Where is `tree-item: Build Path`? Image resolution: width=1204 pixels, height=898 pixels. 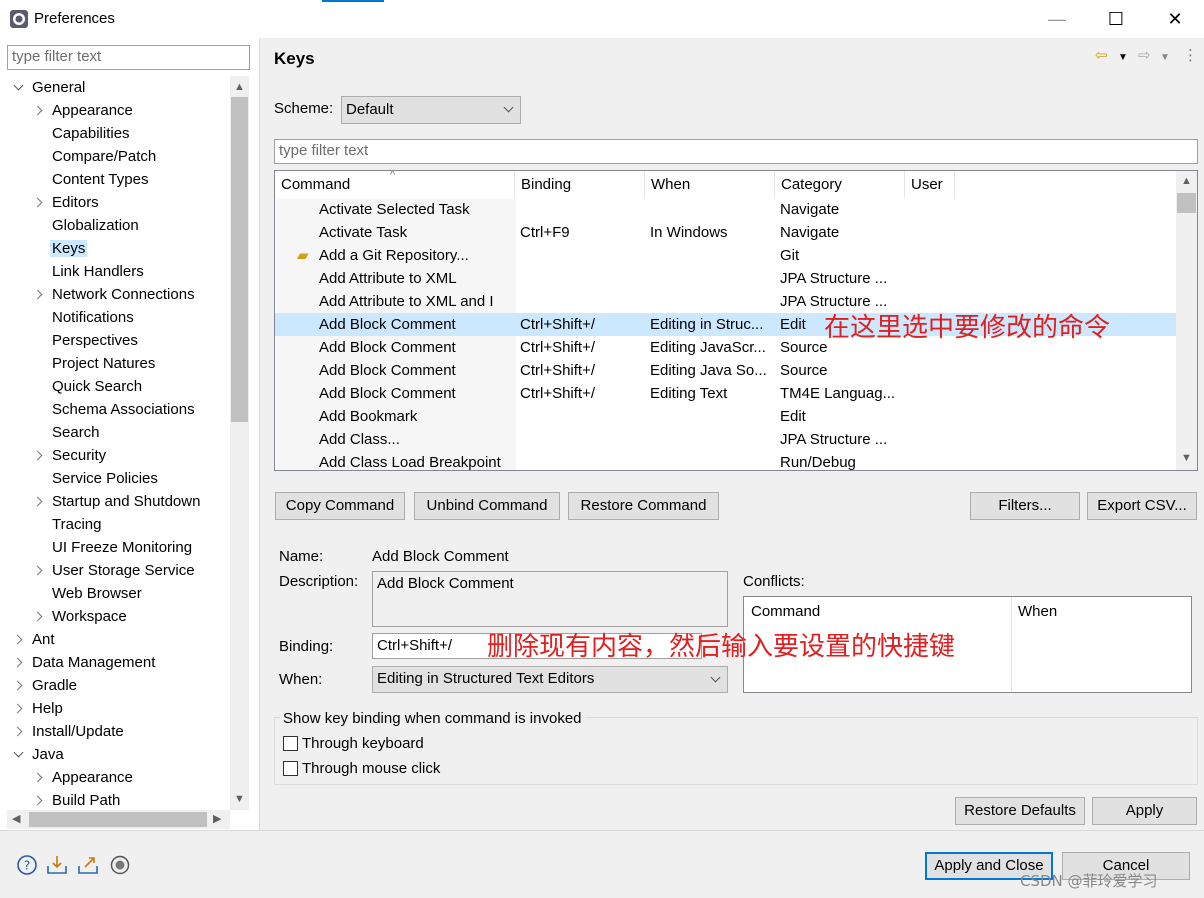 tree-item: Build Path is located at coordinates (76, 799).